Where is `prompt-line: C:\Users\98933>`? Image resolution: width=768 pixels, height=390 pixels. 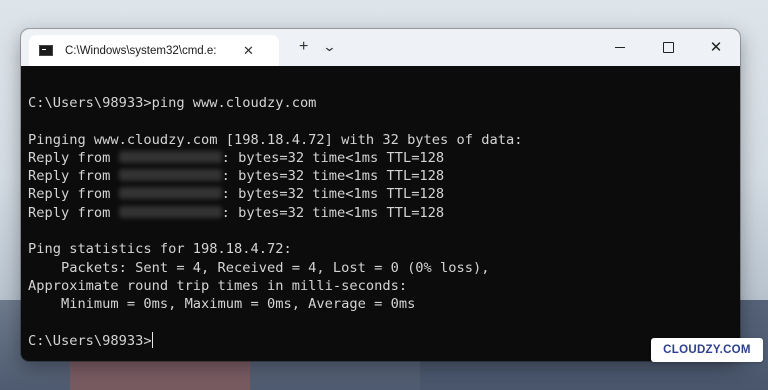
prompt-line: C:\Users\98933> is located at coordinates (384, 340).